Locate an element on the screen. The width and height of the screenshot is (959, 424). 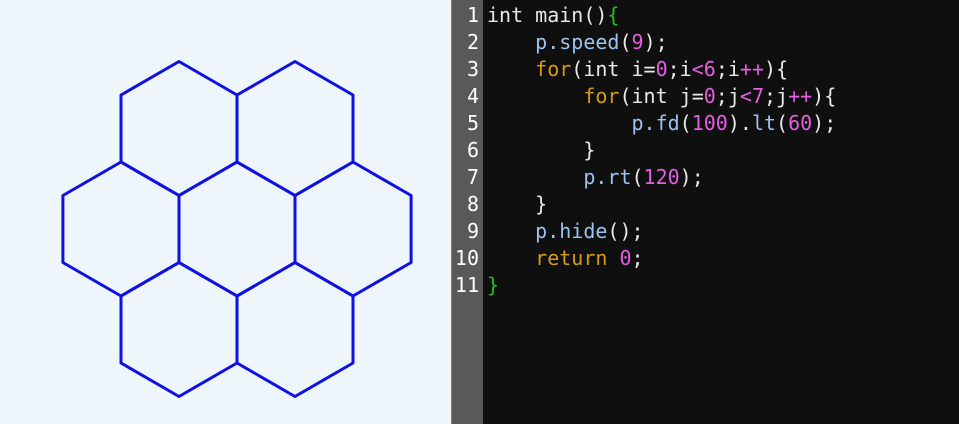
code-token: p.fd is located at coordinates (655, 123).